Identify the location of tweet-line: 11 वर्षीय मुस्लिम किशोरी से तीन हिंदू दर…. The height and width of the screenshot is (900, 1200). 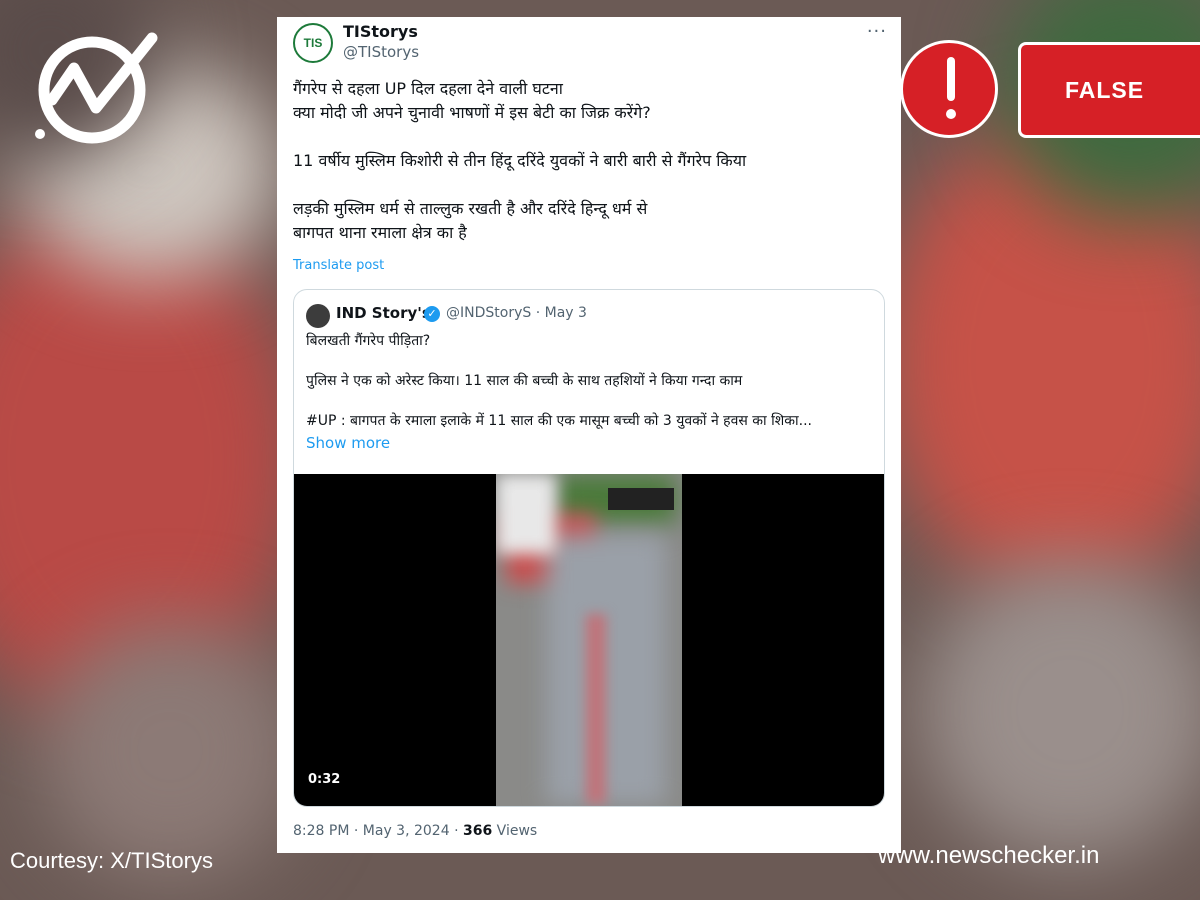
(520, 160).